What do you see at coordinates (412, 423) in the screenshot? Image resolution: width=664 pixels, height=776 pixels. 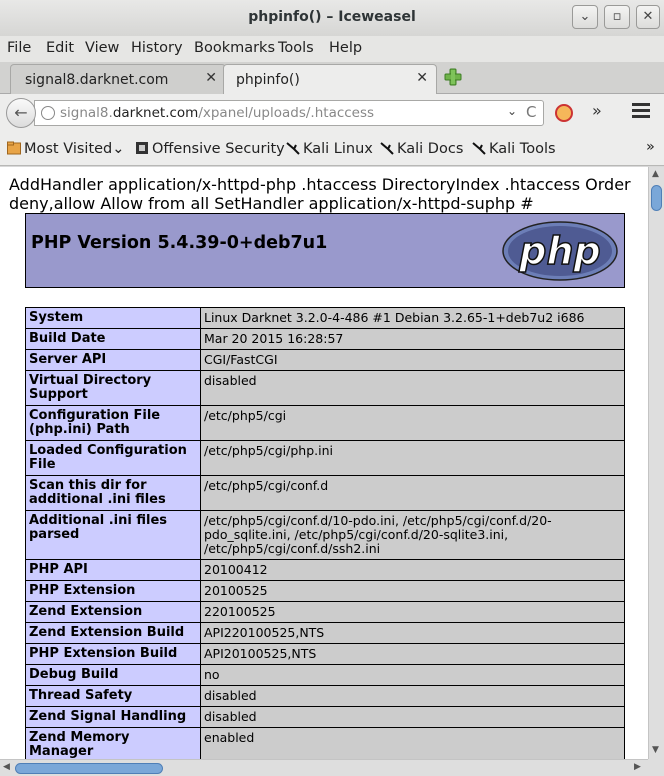 I see `config-value: /etc/php5/cgi` at bounding box center [412, 423].